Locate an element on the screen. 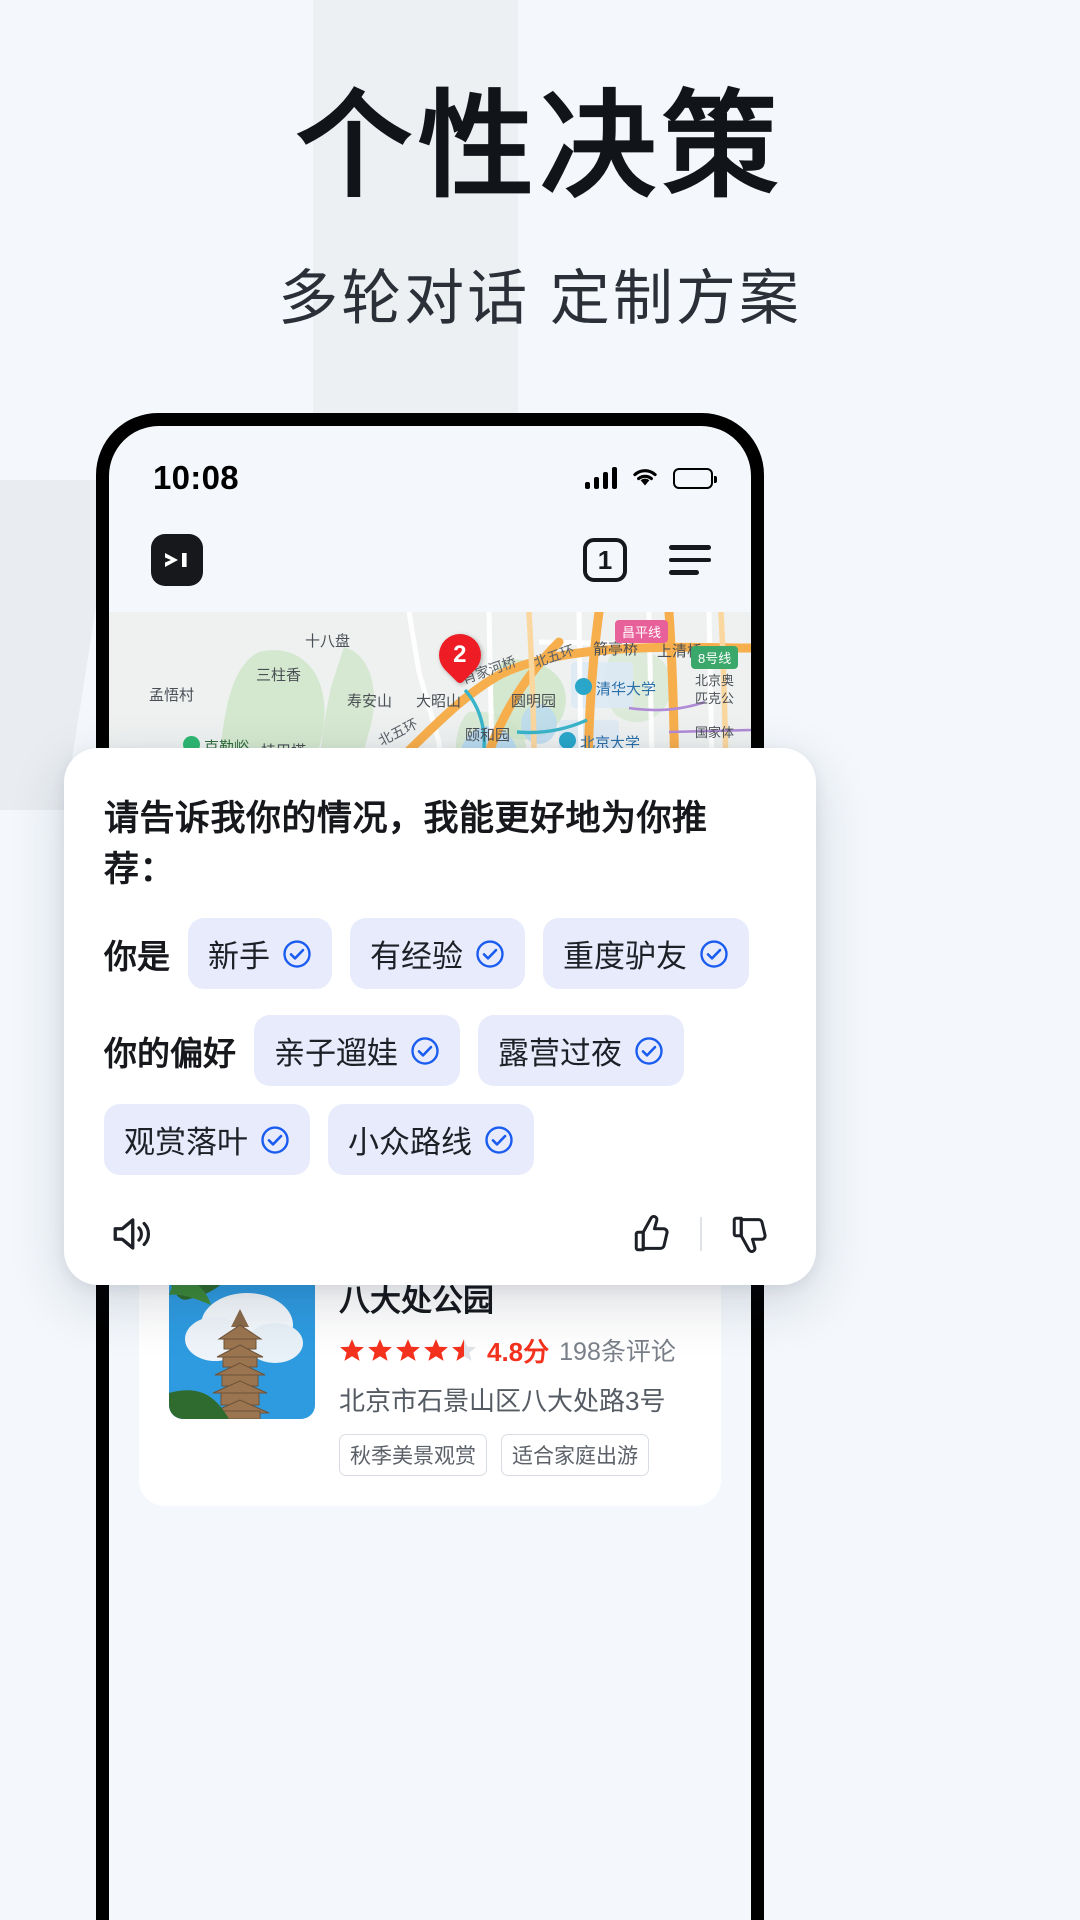 The width and height of the screenshot is (1080, 1920). chip-option-experienced: 有经验 is located at coordinates (437, 953).